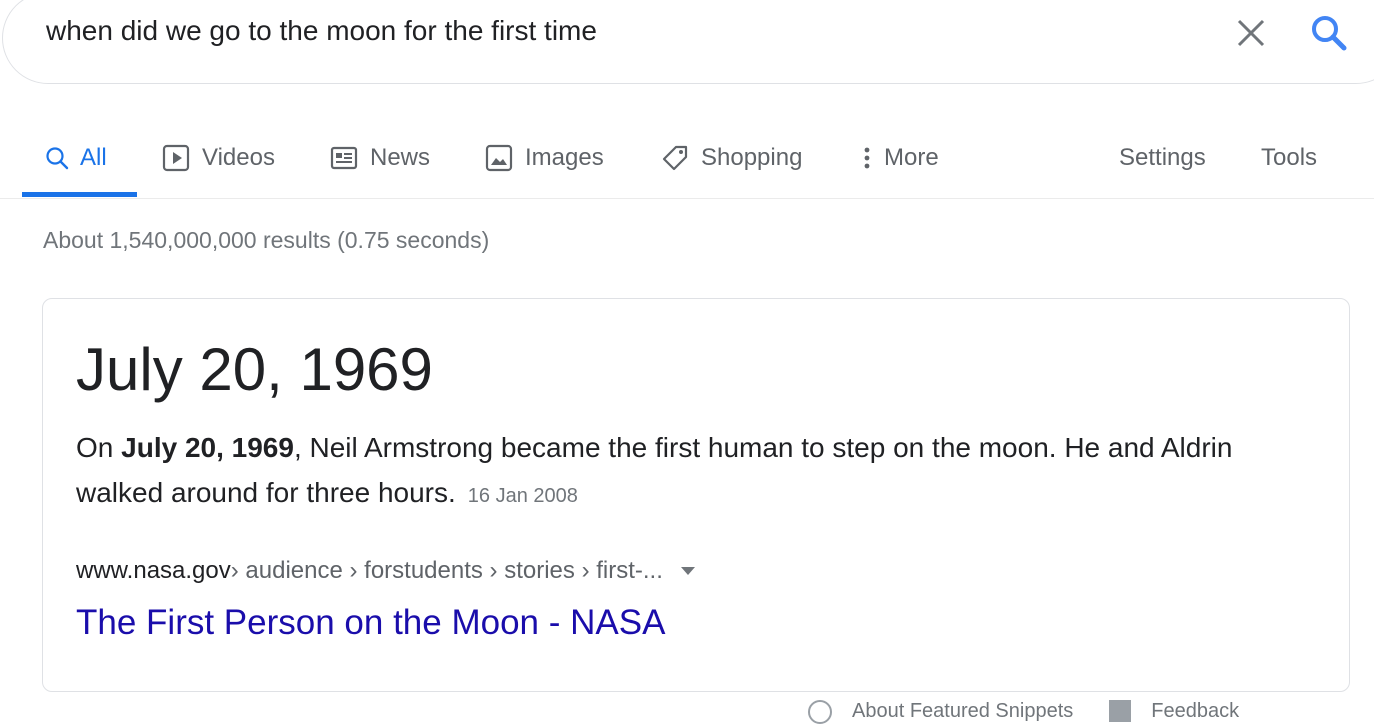 The width and height of the screenshot is (1374, 724). Describe the element at coordinates (911, 157) in the screenshot. I see `tab-label: More` at that location.